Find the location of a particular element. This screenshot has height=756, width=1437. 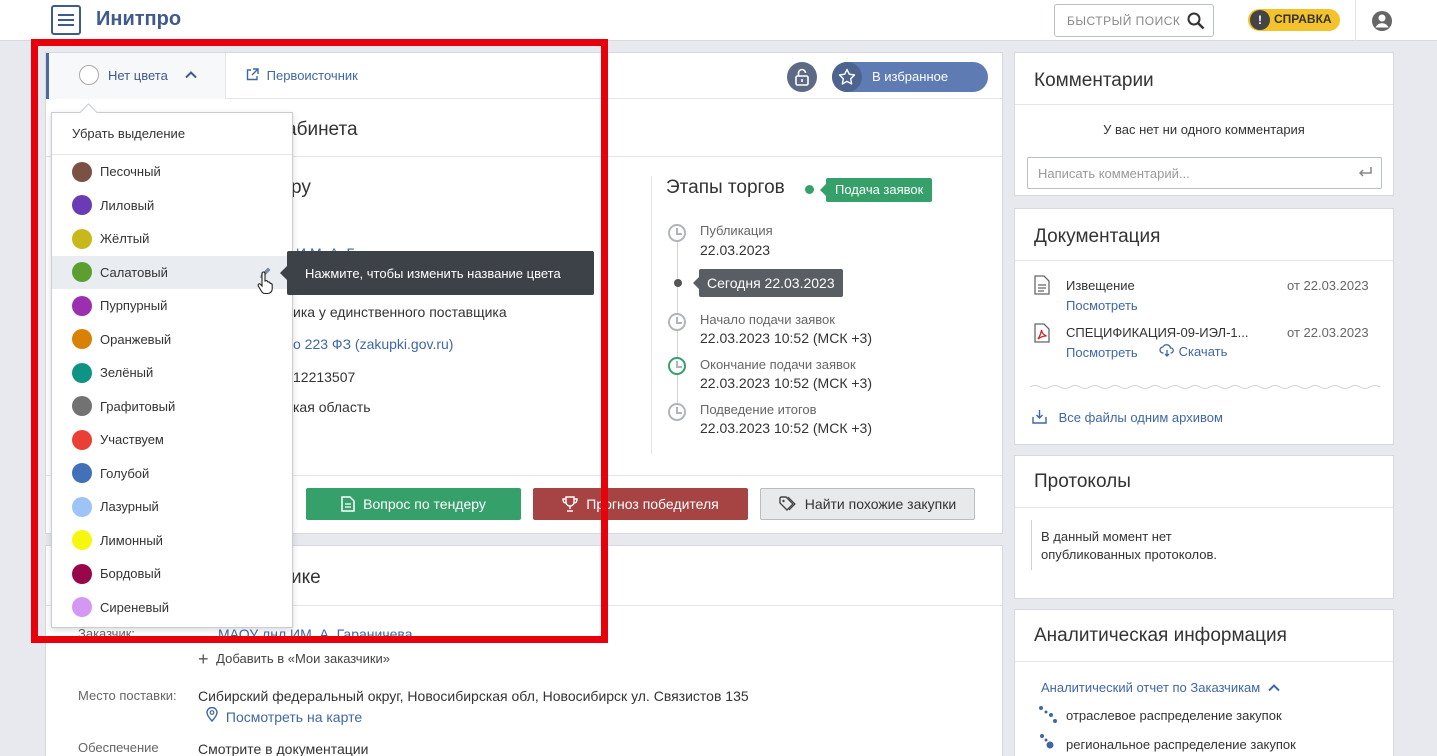

wavy-divider is located at coordinates (1205, 387).